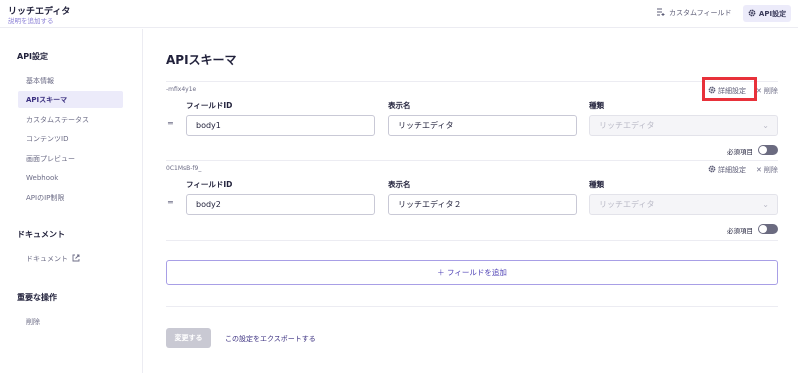 This screenshot has height=373, width=798. What do you see at coordinates (47, 258) in the screenshot?
I see `docs-label: ドキュメント` at bounding box center [47, 258].